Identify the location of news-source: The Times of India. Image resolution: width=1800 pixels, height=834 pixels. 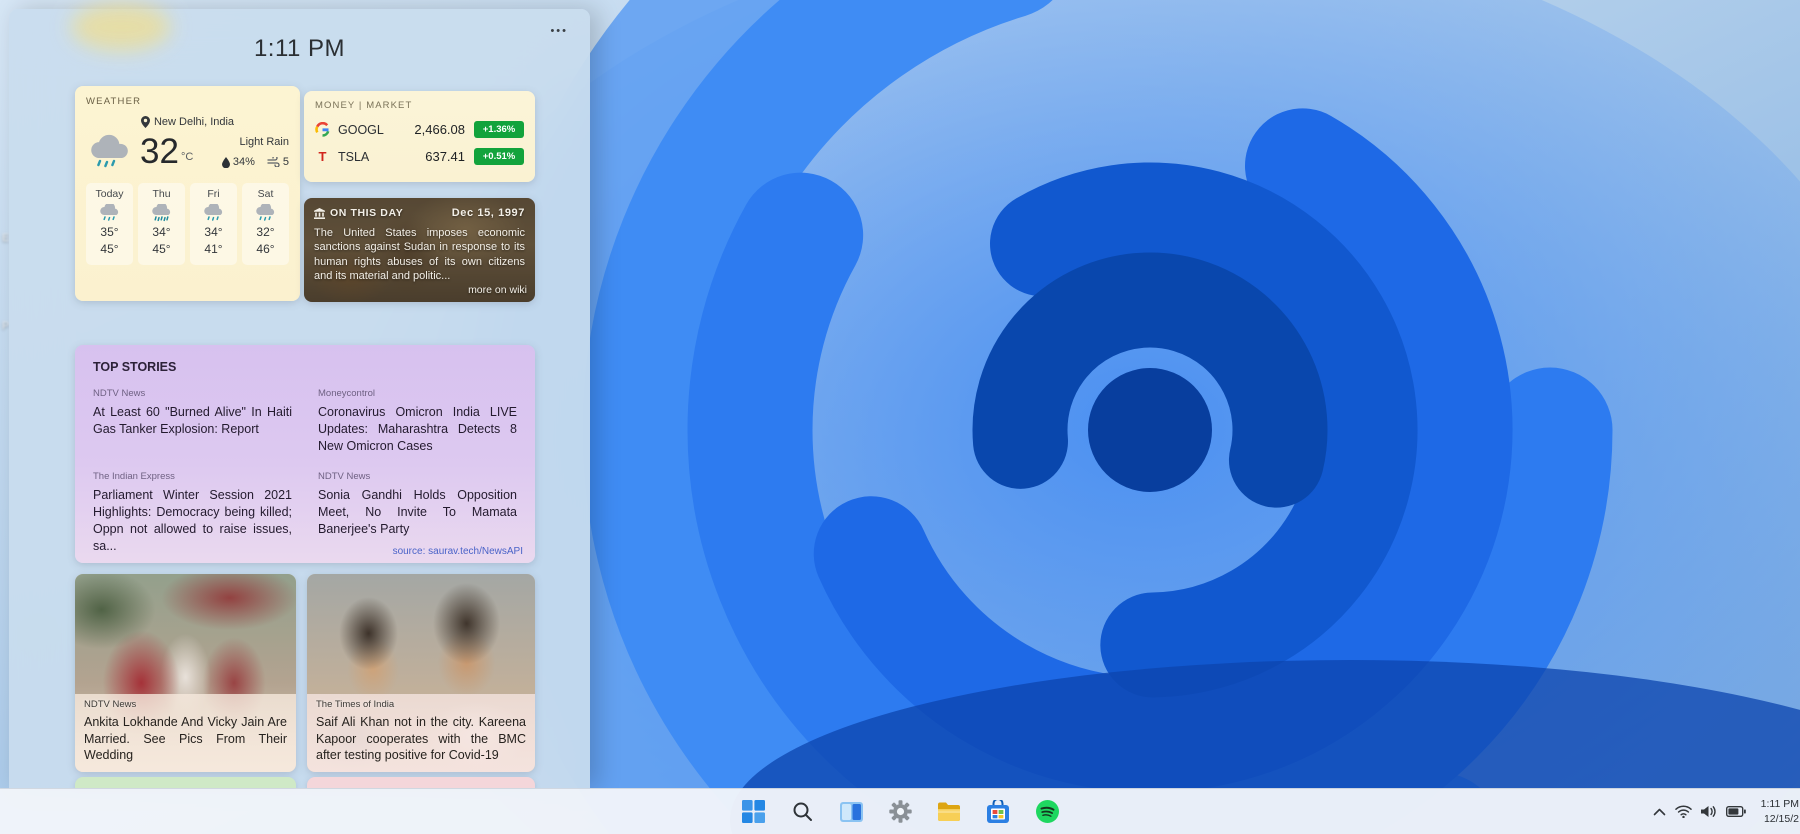
(355, 705).